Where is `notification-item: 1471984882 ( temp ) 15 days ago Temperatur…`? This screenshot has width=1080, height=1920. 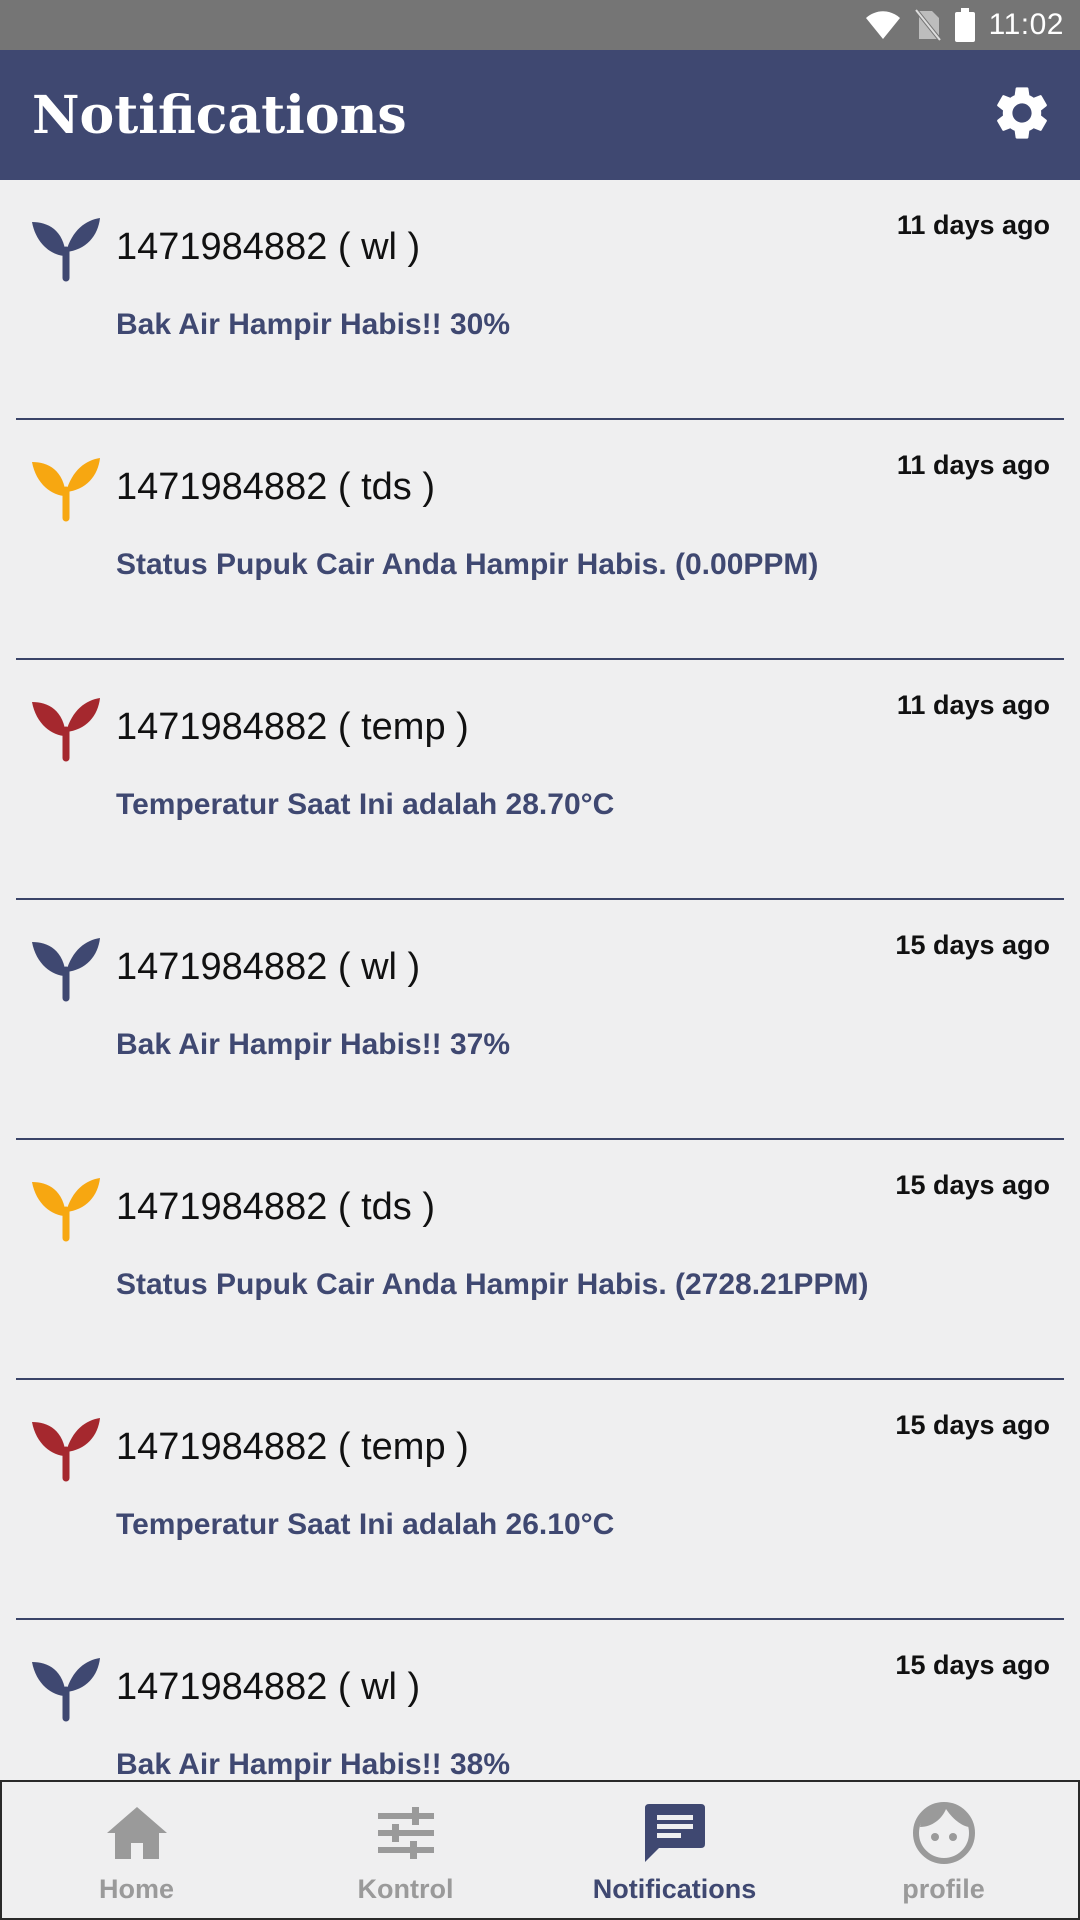 notification-item: 1471984882 ( temp ) 15 days ago Temperatur… is located at coordinates (540, 1500).